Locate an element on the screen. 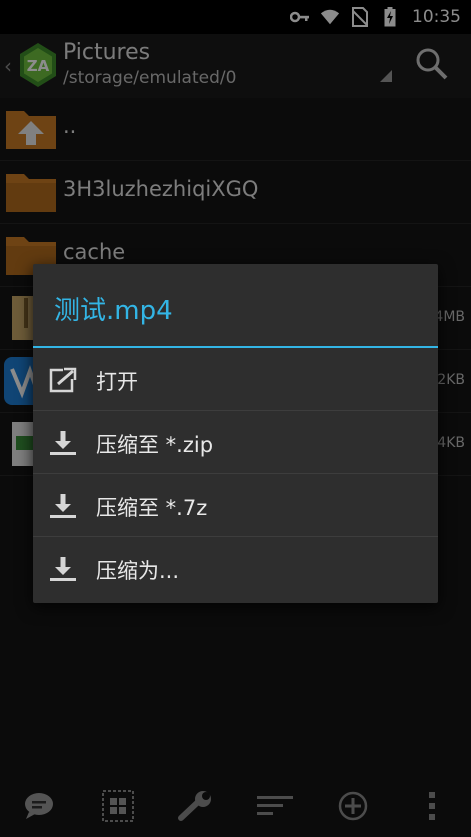  menu-item-compress-7z: 压缩至 *.7z is located at coordinates (235, 505).